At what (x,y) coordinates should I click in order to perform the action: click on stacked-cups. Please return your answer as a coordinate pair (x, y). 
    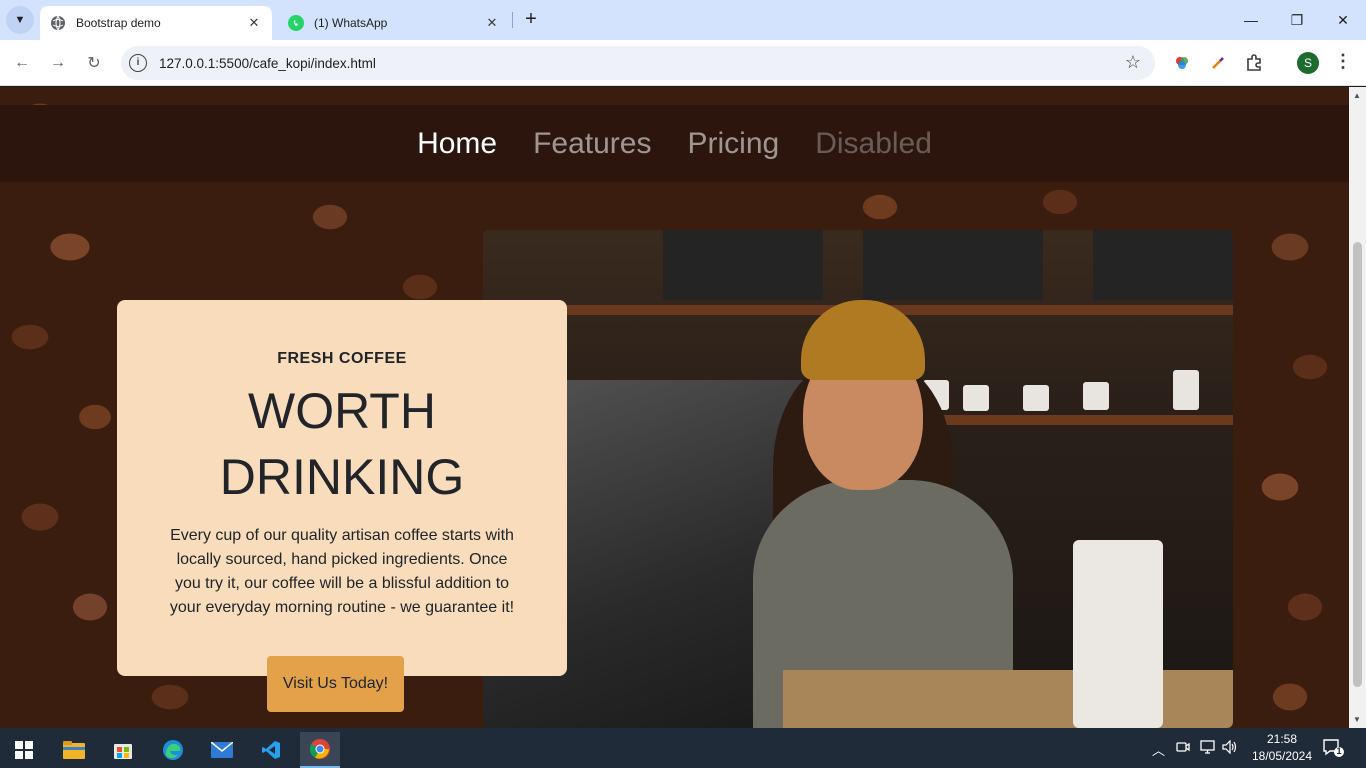
    Looking at the image, I should click on (1118, 634).